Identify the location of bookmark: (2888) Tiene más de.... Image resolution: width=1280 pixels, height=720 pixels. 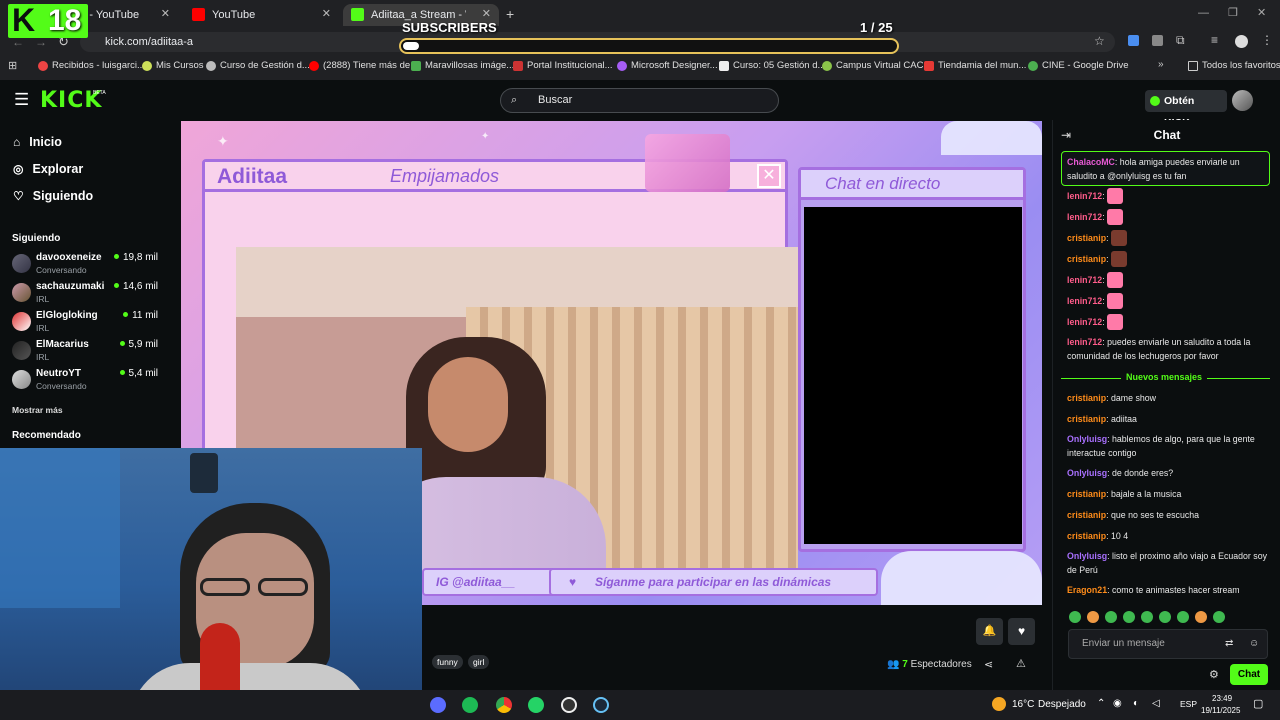
(363, 65).